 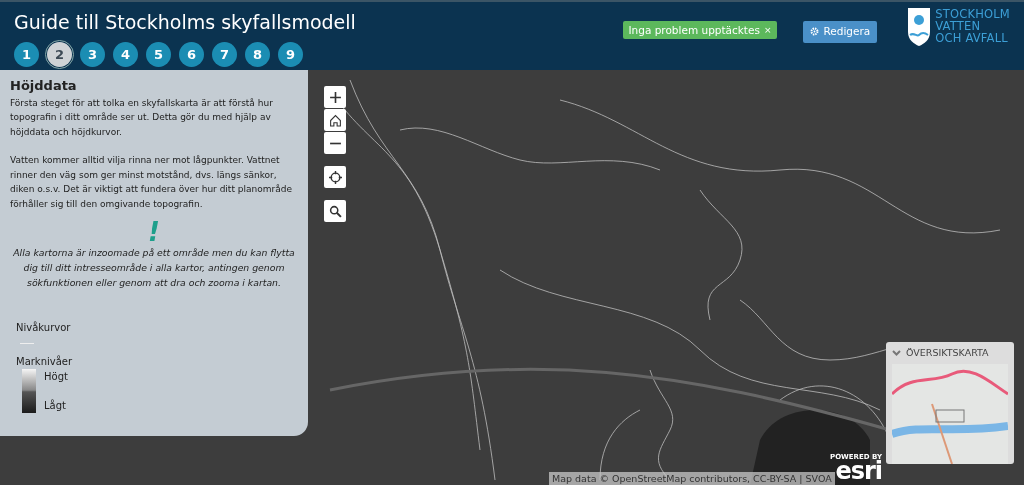 What do you see at coordinates (154, 268) in the screenshot?
I see `notice-text: Alla kartorna är inzoomade på ett område men du kan flytta dig till ditt intresseområde i alla kartor, antingen genom sökfunktionen eller genom att dra och zooma i kartan.` at bounding box center [154, 268].